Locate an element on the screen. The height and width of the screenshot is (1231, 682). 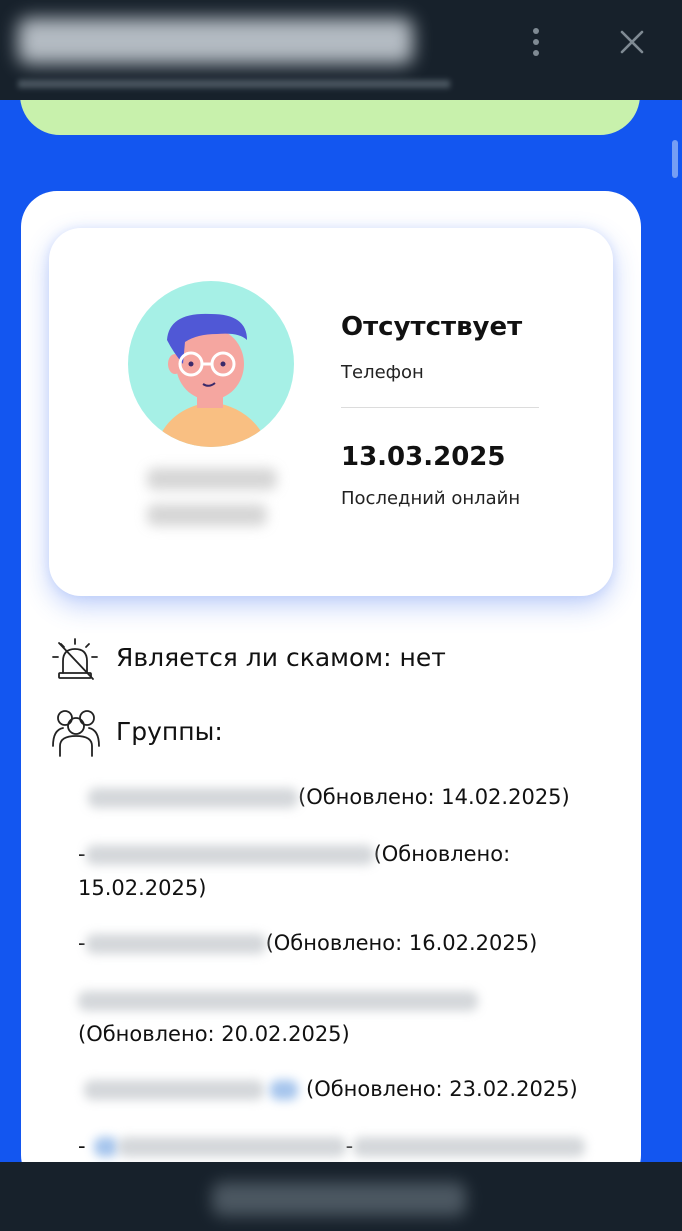
header-bar is located at coordinates (341, 50).